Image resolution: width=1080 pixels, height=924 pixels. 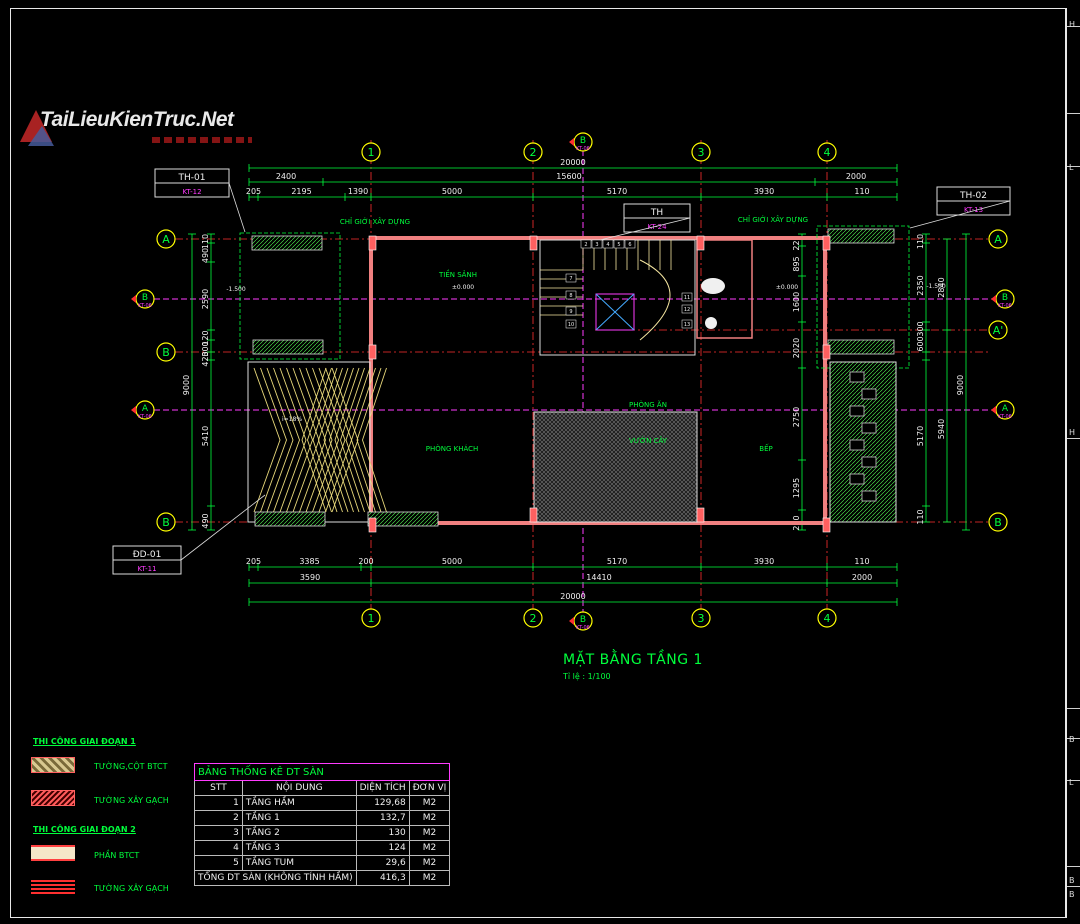 I want to click on legend-swatch-concrete, so click(x=53, y=765).